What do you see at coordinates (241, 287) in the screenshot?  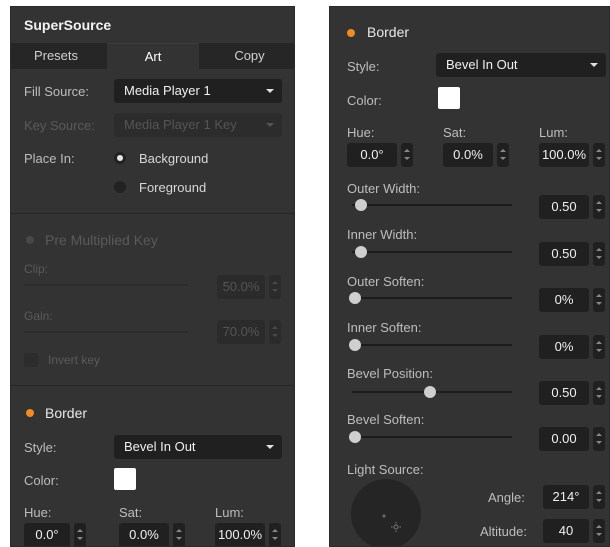 I see `clip-value: 50.0%` at bounding box center [241, 287].